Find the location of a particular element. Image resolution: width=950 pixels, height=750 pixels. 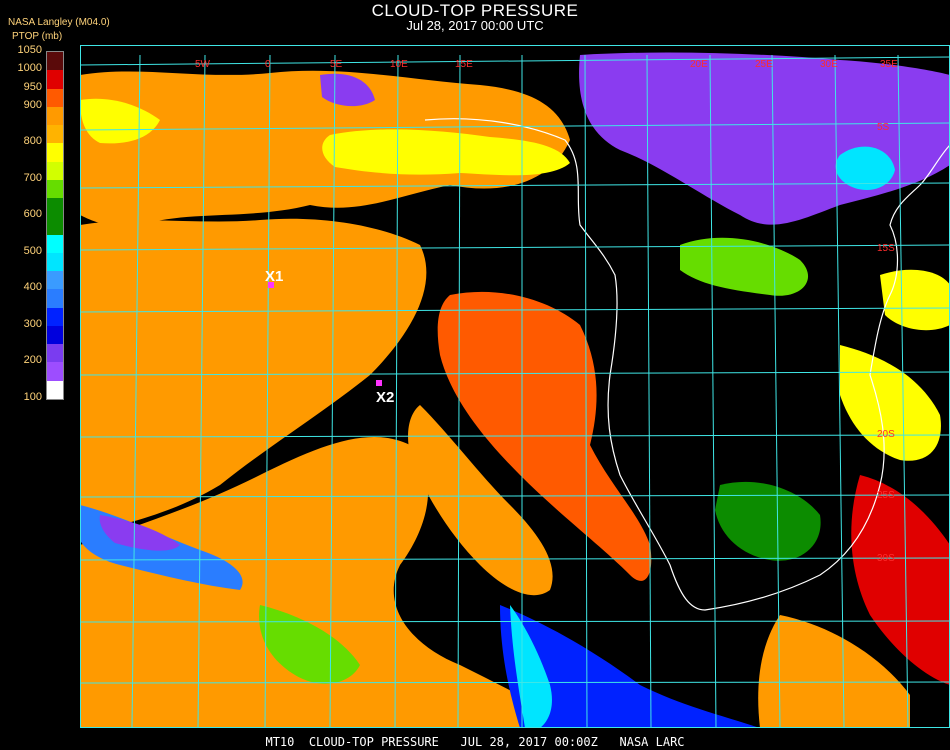

legend-tick-label: 300 is located at coordinates (32, 323).